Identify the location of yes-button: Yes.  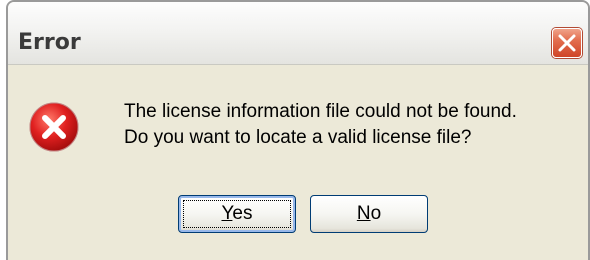
(237, 214).